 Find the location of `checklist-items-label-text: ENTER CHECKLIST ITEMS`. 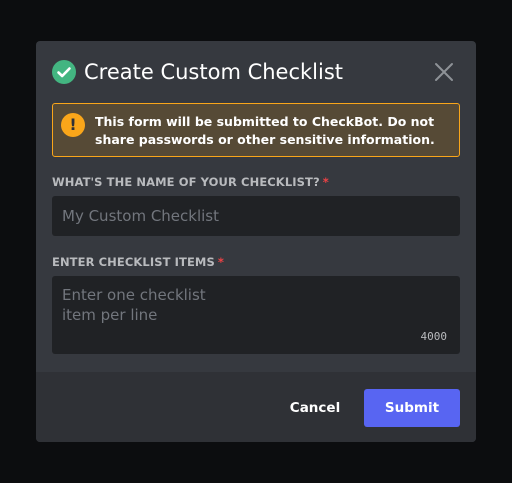

checklist-items-label-text: ENTER CHECKLIST ITEMS is located at coordinates (133, 262).